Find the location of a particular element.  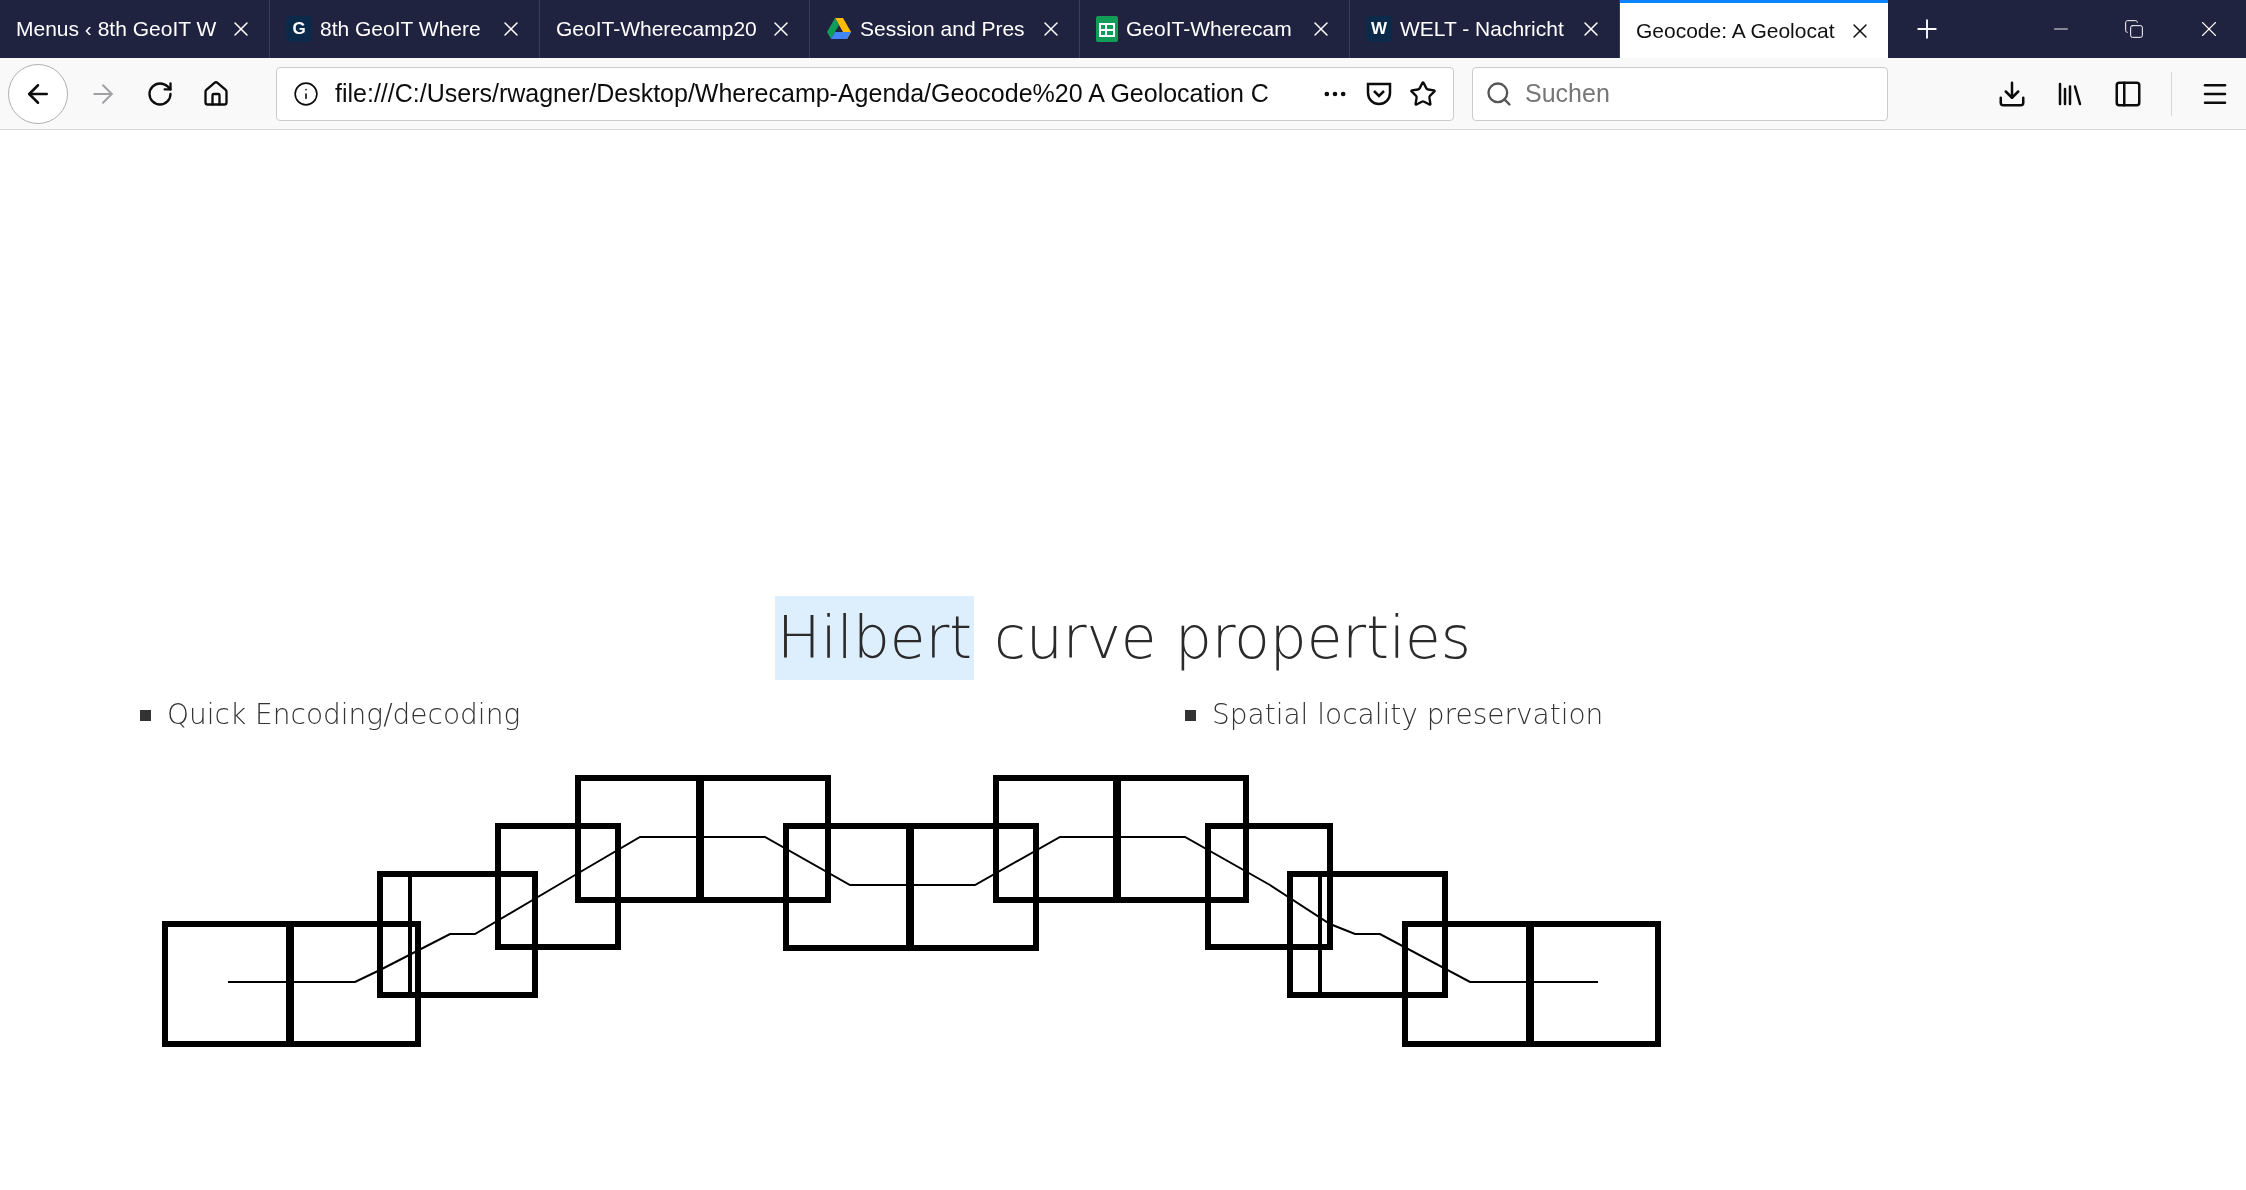

tab-title: 8th GeoIT Where is located at coordinates (401, 29).